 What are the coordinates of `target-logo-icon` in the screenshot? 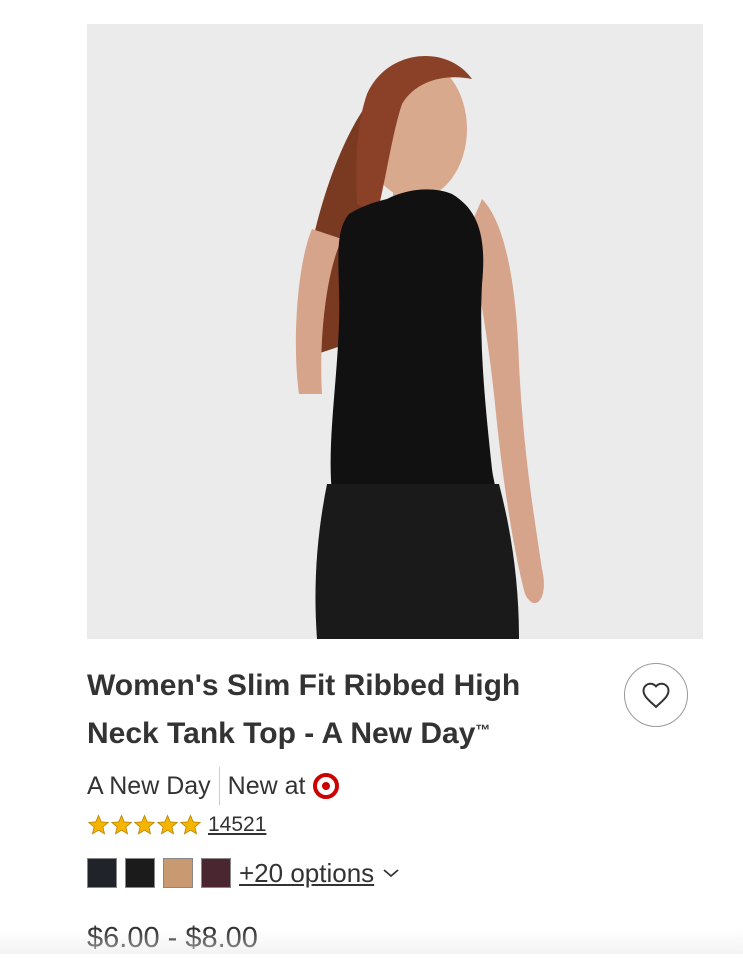 It's located at (326, 786).